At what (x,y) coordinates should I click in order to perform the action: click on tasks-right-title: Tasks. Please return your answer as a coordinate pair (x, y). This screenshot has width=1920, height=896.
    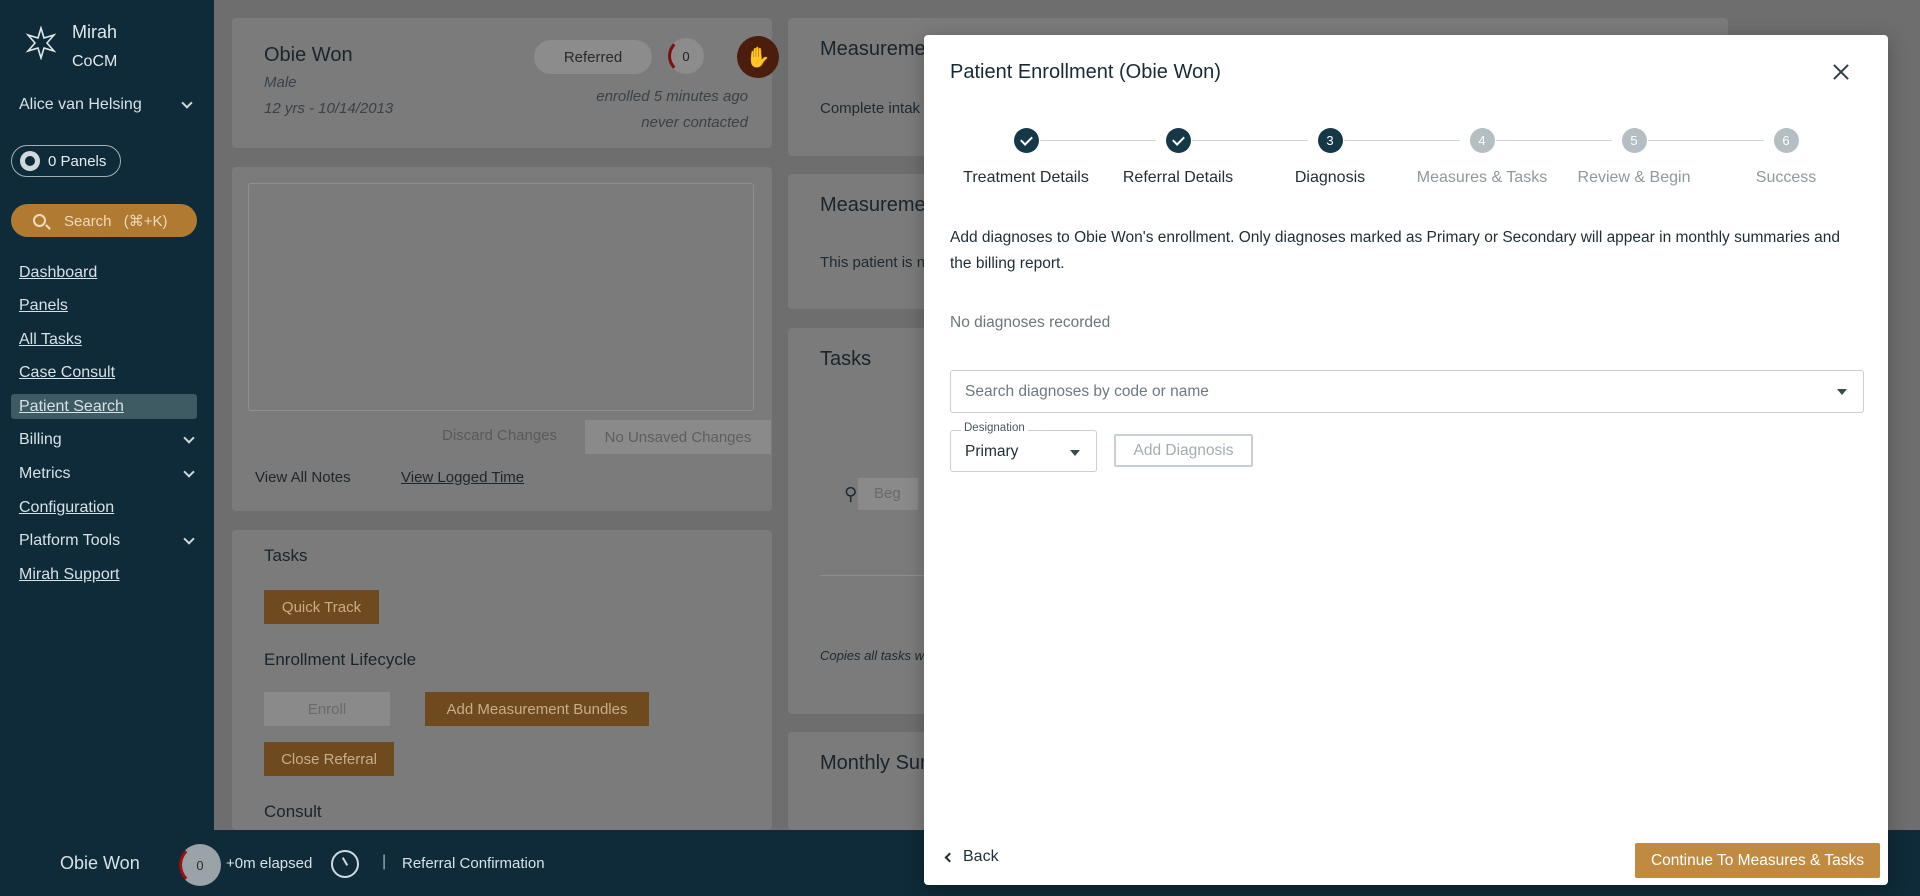
    Looking at the image, I should click on (846, 359).